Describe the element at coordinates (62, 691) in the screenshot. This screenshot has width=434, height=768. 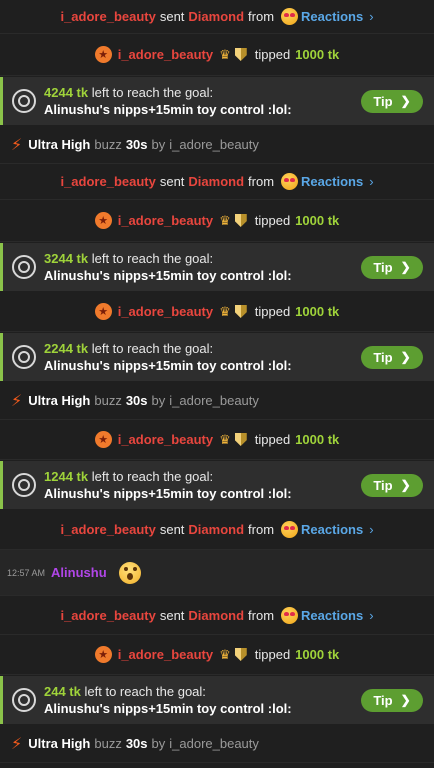
I see `goal-remaining: 244 tk` at that location.